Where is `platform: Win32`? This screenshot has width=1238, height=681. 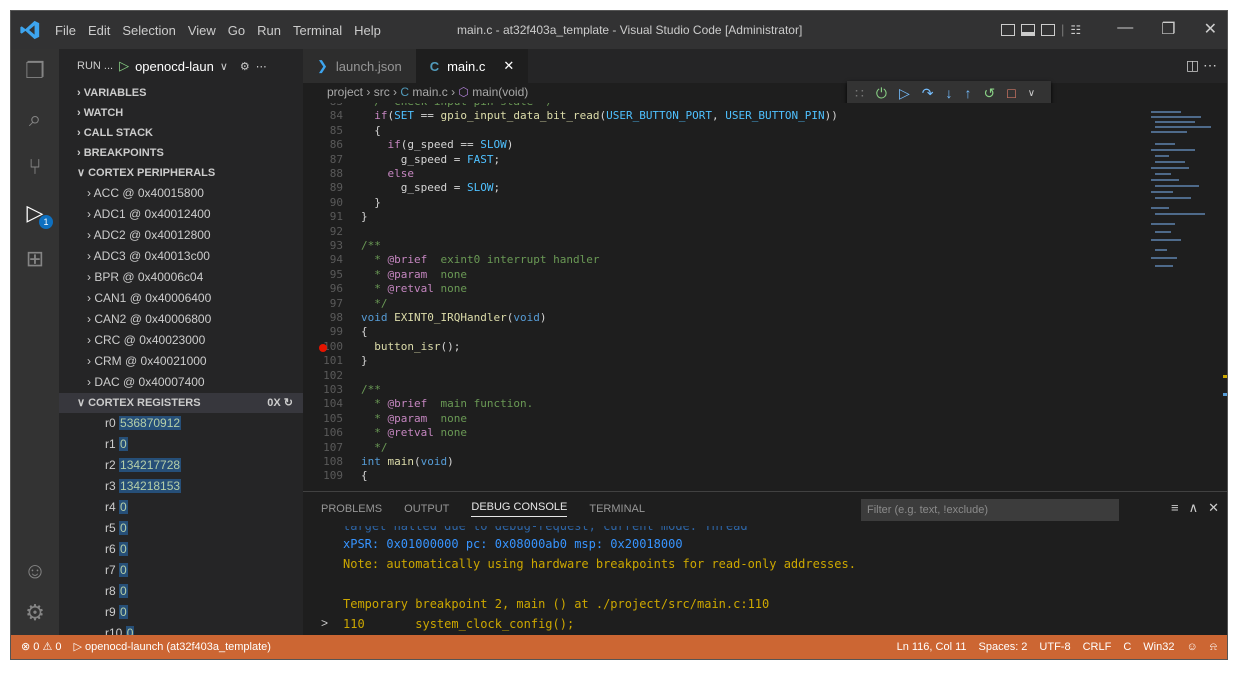
platform: Win32 is located at coordinates (1158, 647).